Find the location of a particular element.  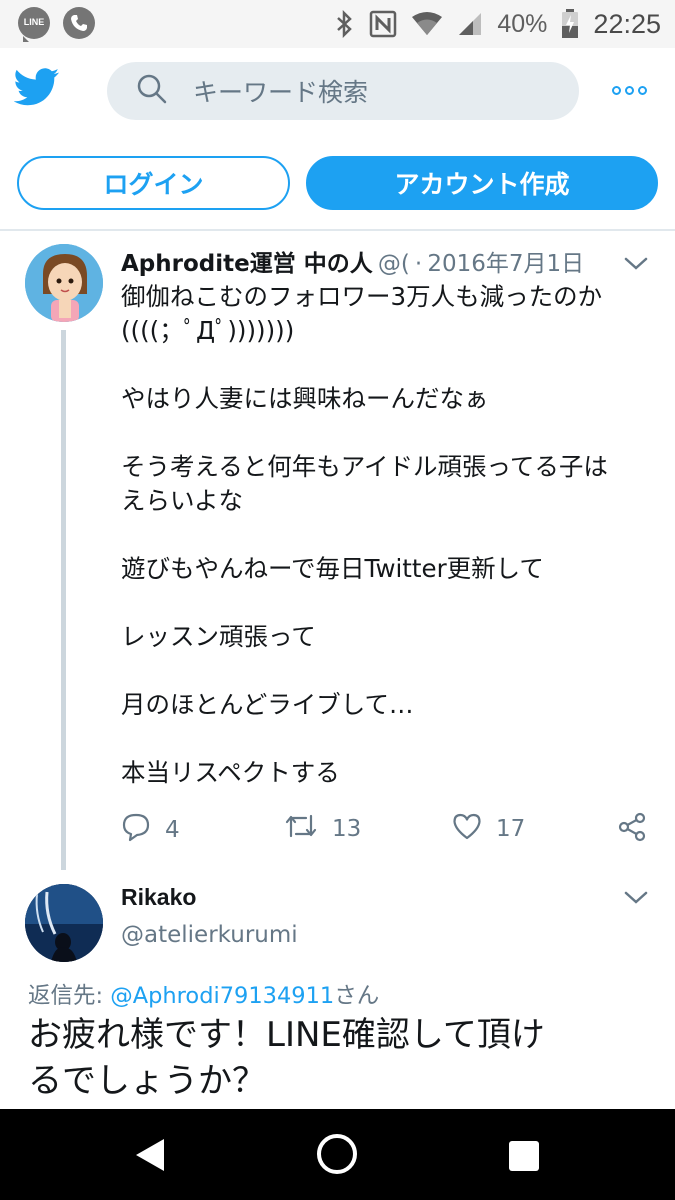

bluetooth-icon is located at coordinates (345, 24).